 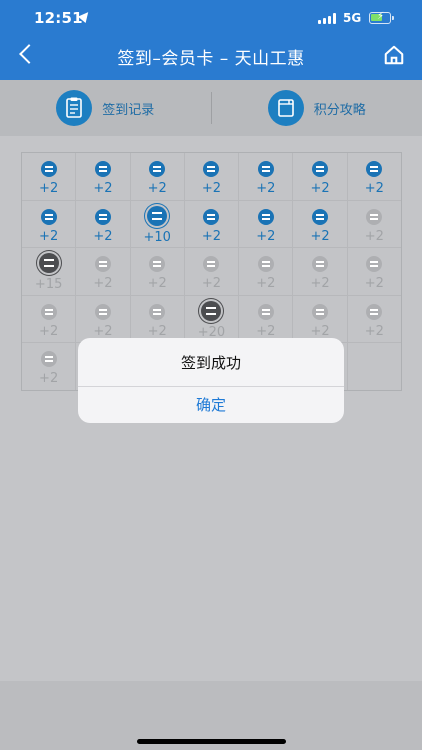 I want to click on signin-success-dialog: 签到成功 确定, so click(x=211, y=380).